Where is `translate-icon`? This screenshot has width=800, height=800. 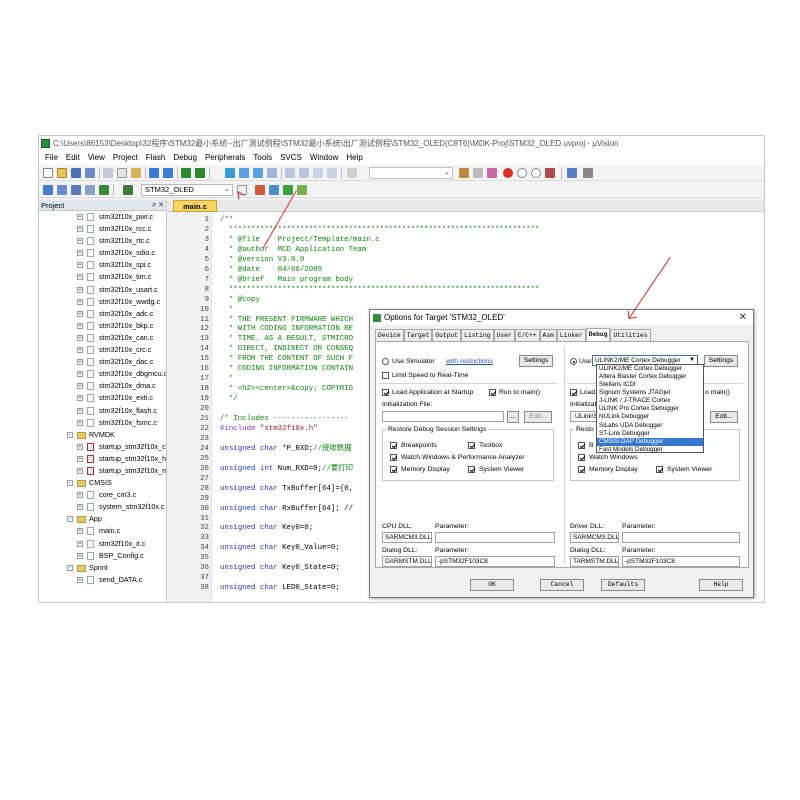
translate-icon is located at coordinates (48, 190).